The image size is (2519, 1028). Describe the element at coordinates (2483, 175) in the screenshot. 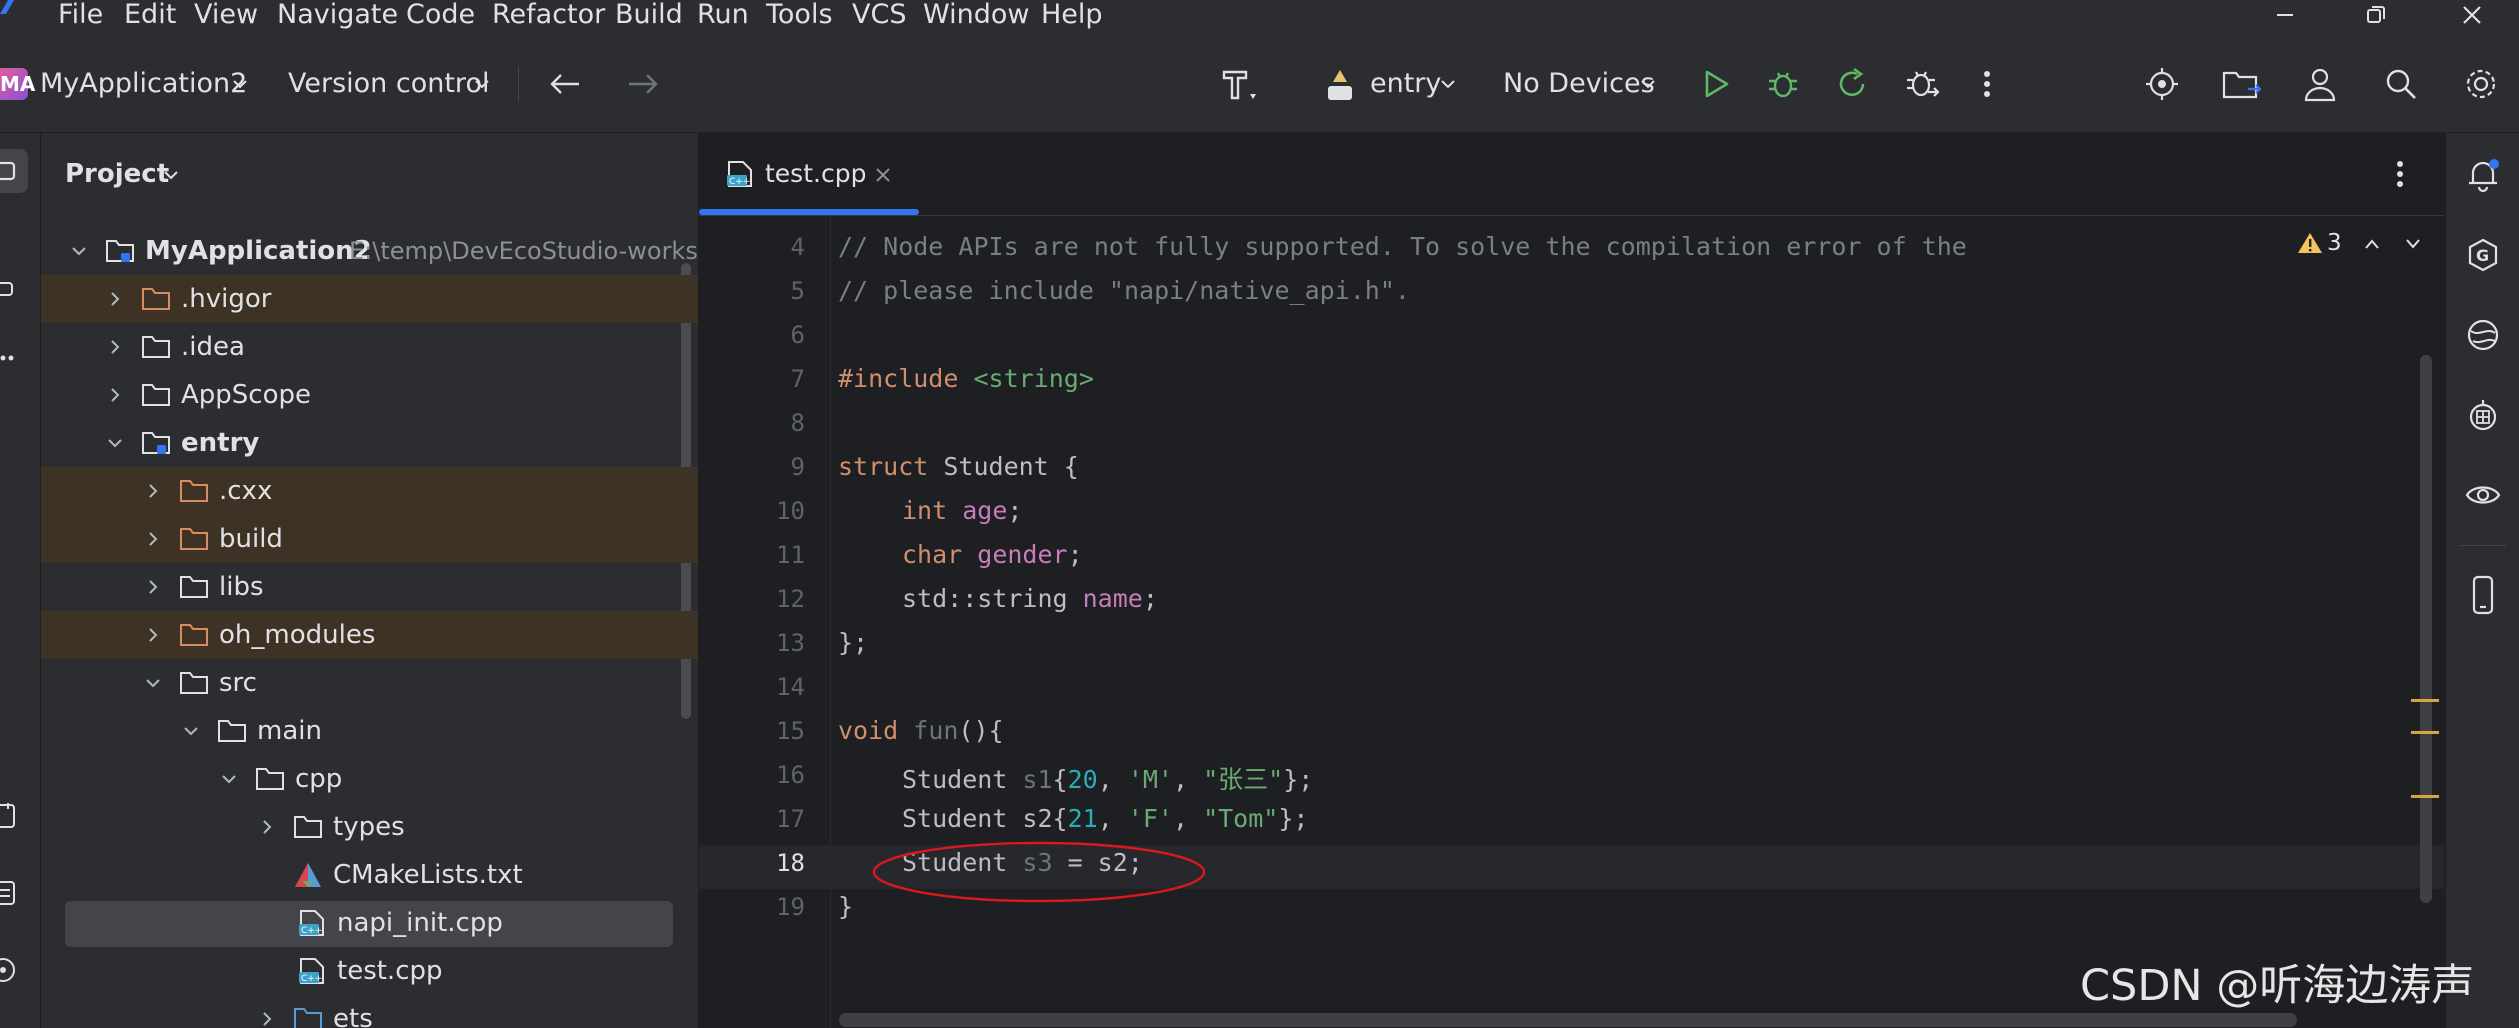

I see `notifications-button` at that location.